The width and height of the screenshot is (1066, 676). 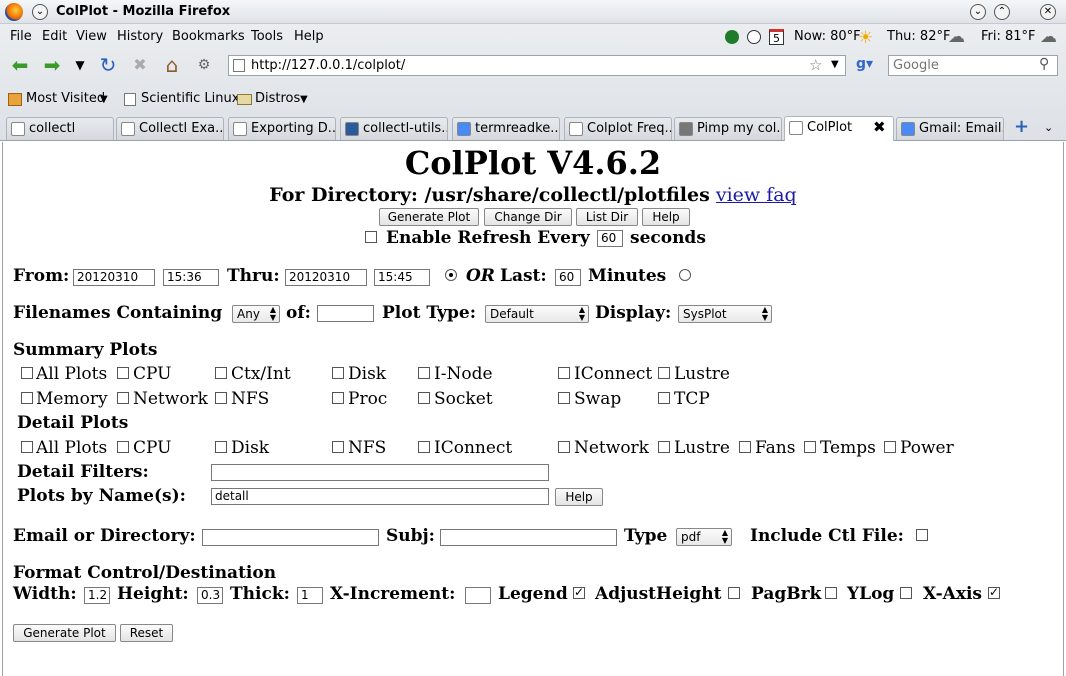 I want to click on search-icon: ⚲, so click(x=1044, y=64).